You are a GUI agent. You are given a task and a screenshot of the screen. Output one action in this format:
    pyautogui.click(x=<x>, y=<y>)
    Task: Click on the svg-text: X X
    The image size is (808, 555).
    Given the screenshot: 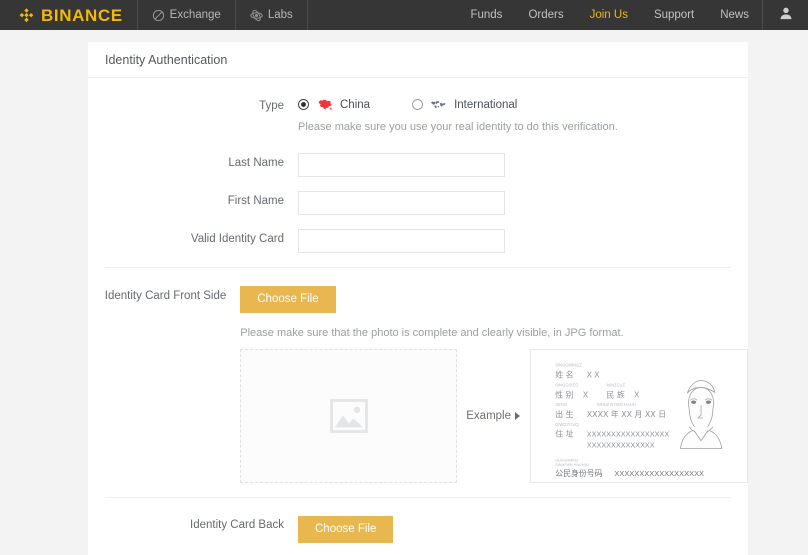 What is the action you would take?
    pyautogui.click(x=593, y=375)
    